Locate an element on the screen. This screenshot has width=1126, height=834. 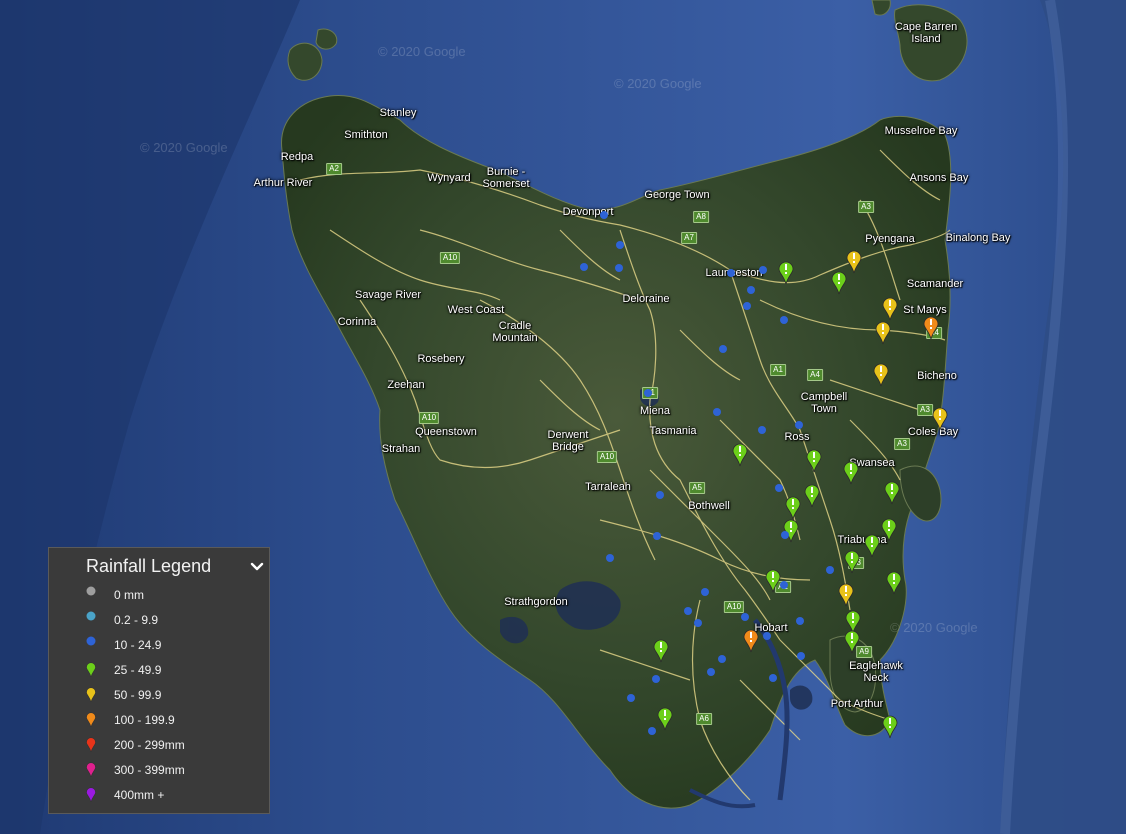
legend-item: 400mm + is located at coordinates (124, 795).